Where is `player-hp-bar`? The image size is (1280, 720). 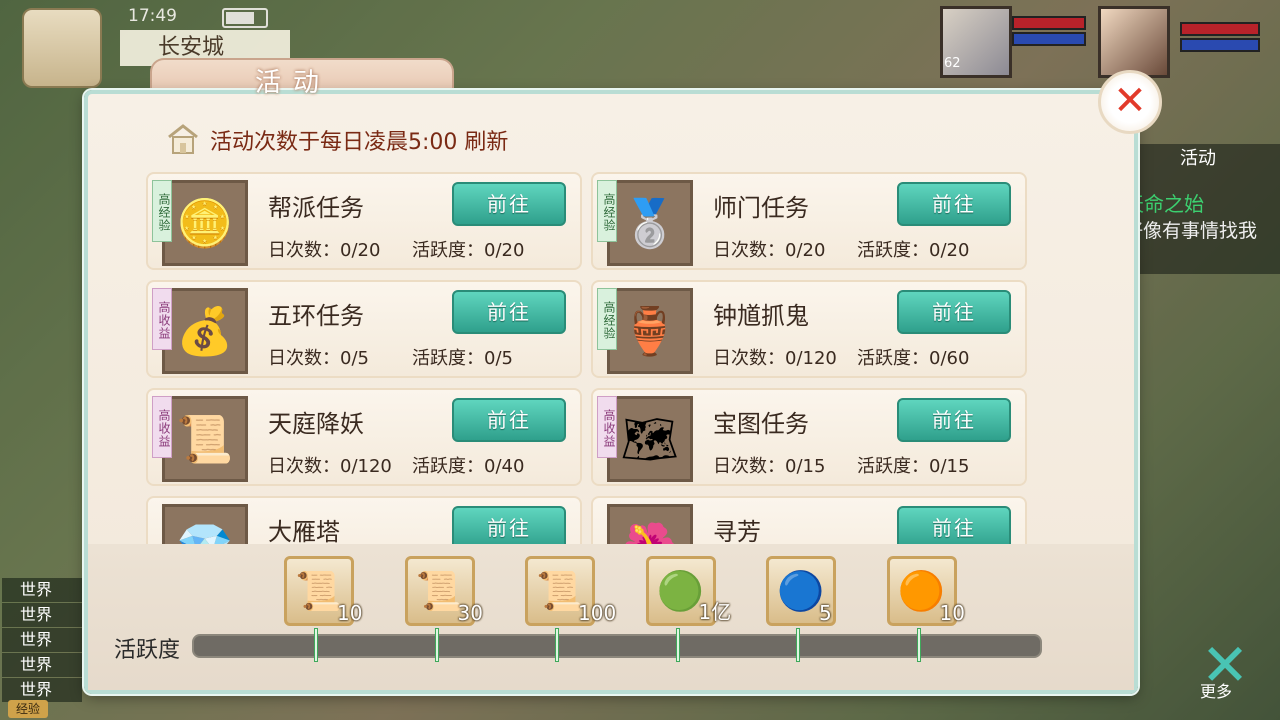
player-hp-bar is located at coordinates (1220, 29).